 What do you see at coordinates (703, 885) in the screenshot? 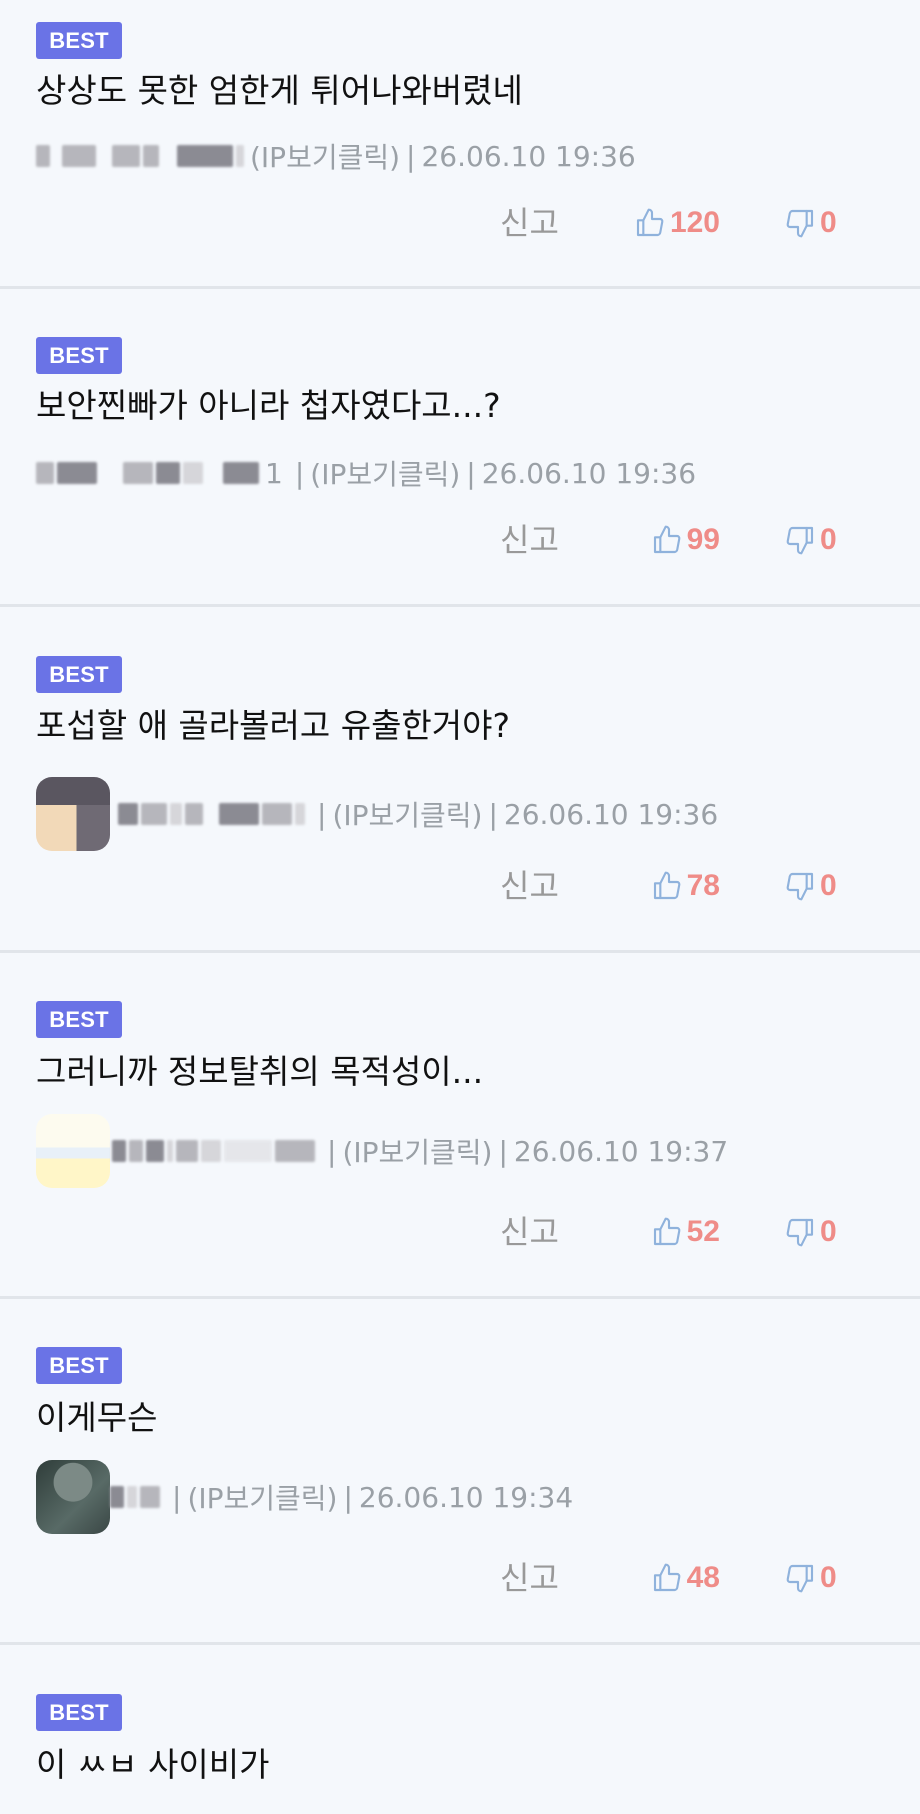
I see `like-count: 78` at bounding box center [703, 885].